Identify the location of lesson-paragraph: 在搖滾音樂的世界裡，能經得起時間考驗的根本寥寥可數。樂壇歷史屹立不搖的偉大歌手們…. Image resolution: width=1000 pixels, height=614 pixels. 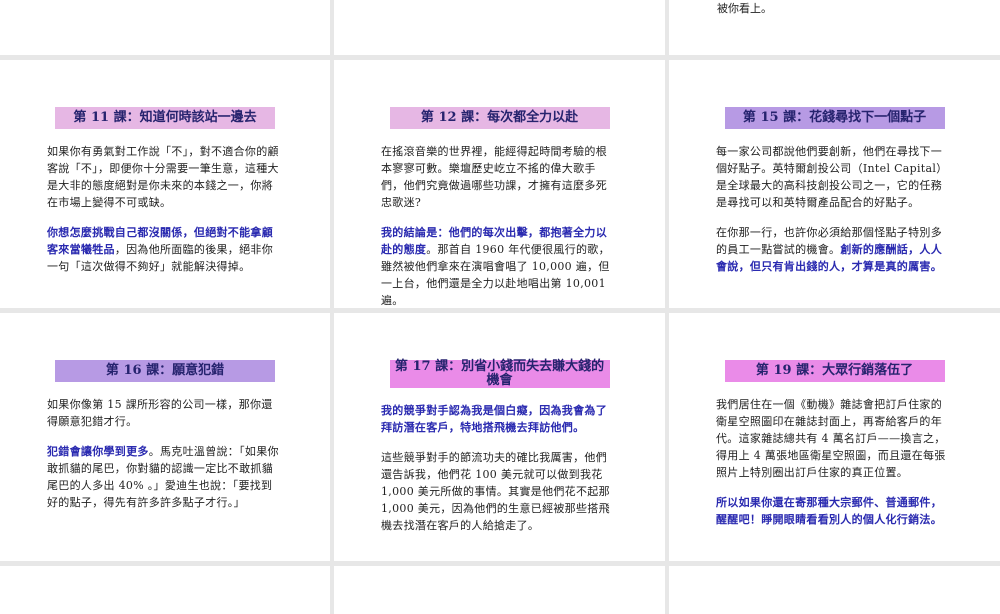
(494, 177).